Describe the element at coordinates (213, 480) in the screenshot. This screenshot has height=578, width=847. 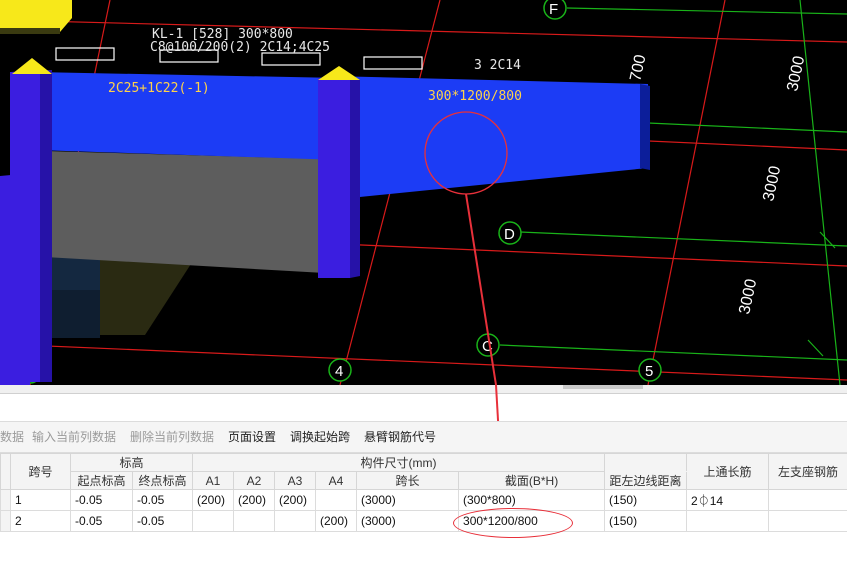
I see `col-header-a1: A1` at that location.